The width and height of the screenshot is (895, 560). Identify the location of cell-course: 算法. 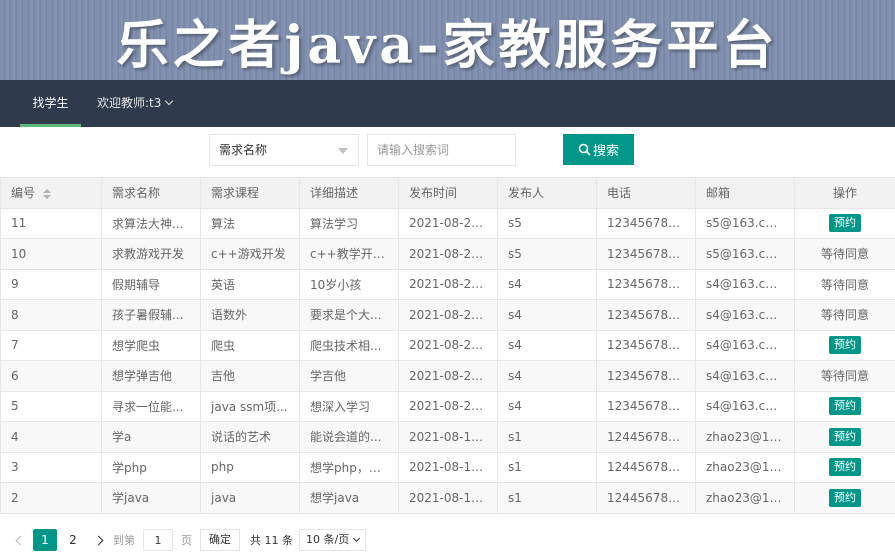
(250, 223).